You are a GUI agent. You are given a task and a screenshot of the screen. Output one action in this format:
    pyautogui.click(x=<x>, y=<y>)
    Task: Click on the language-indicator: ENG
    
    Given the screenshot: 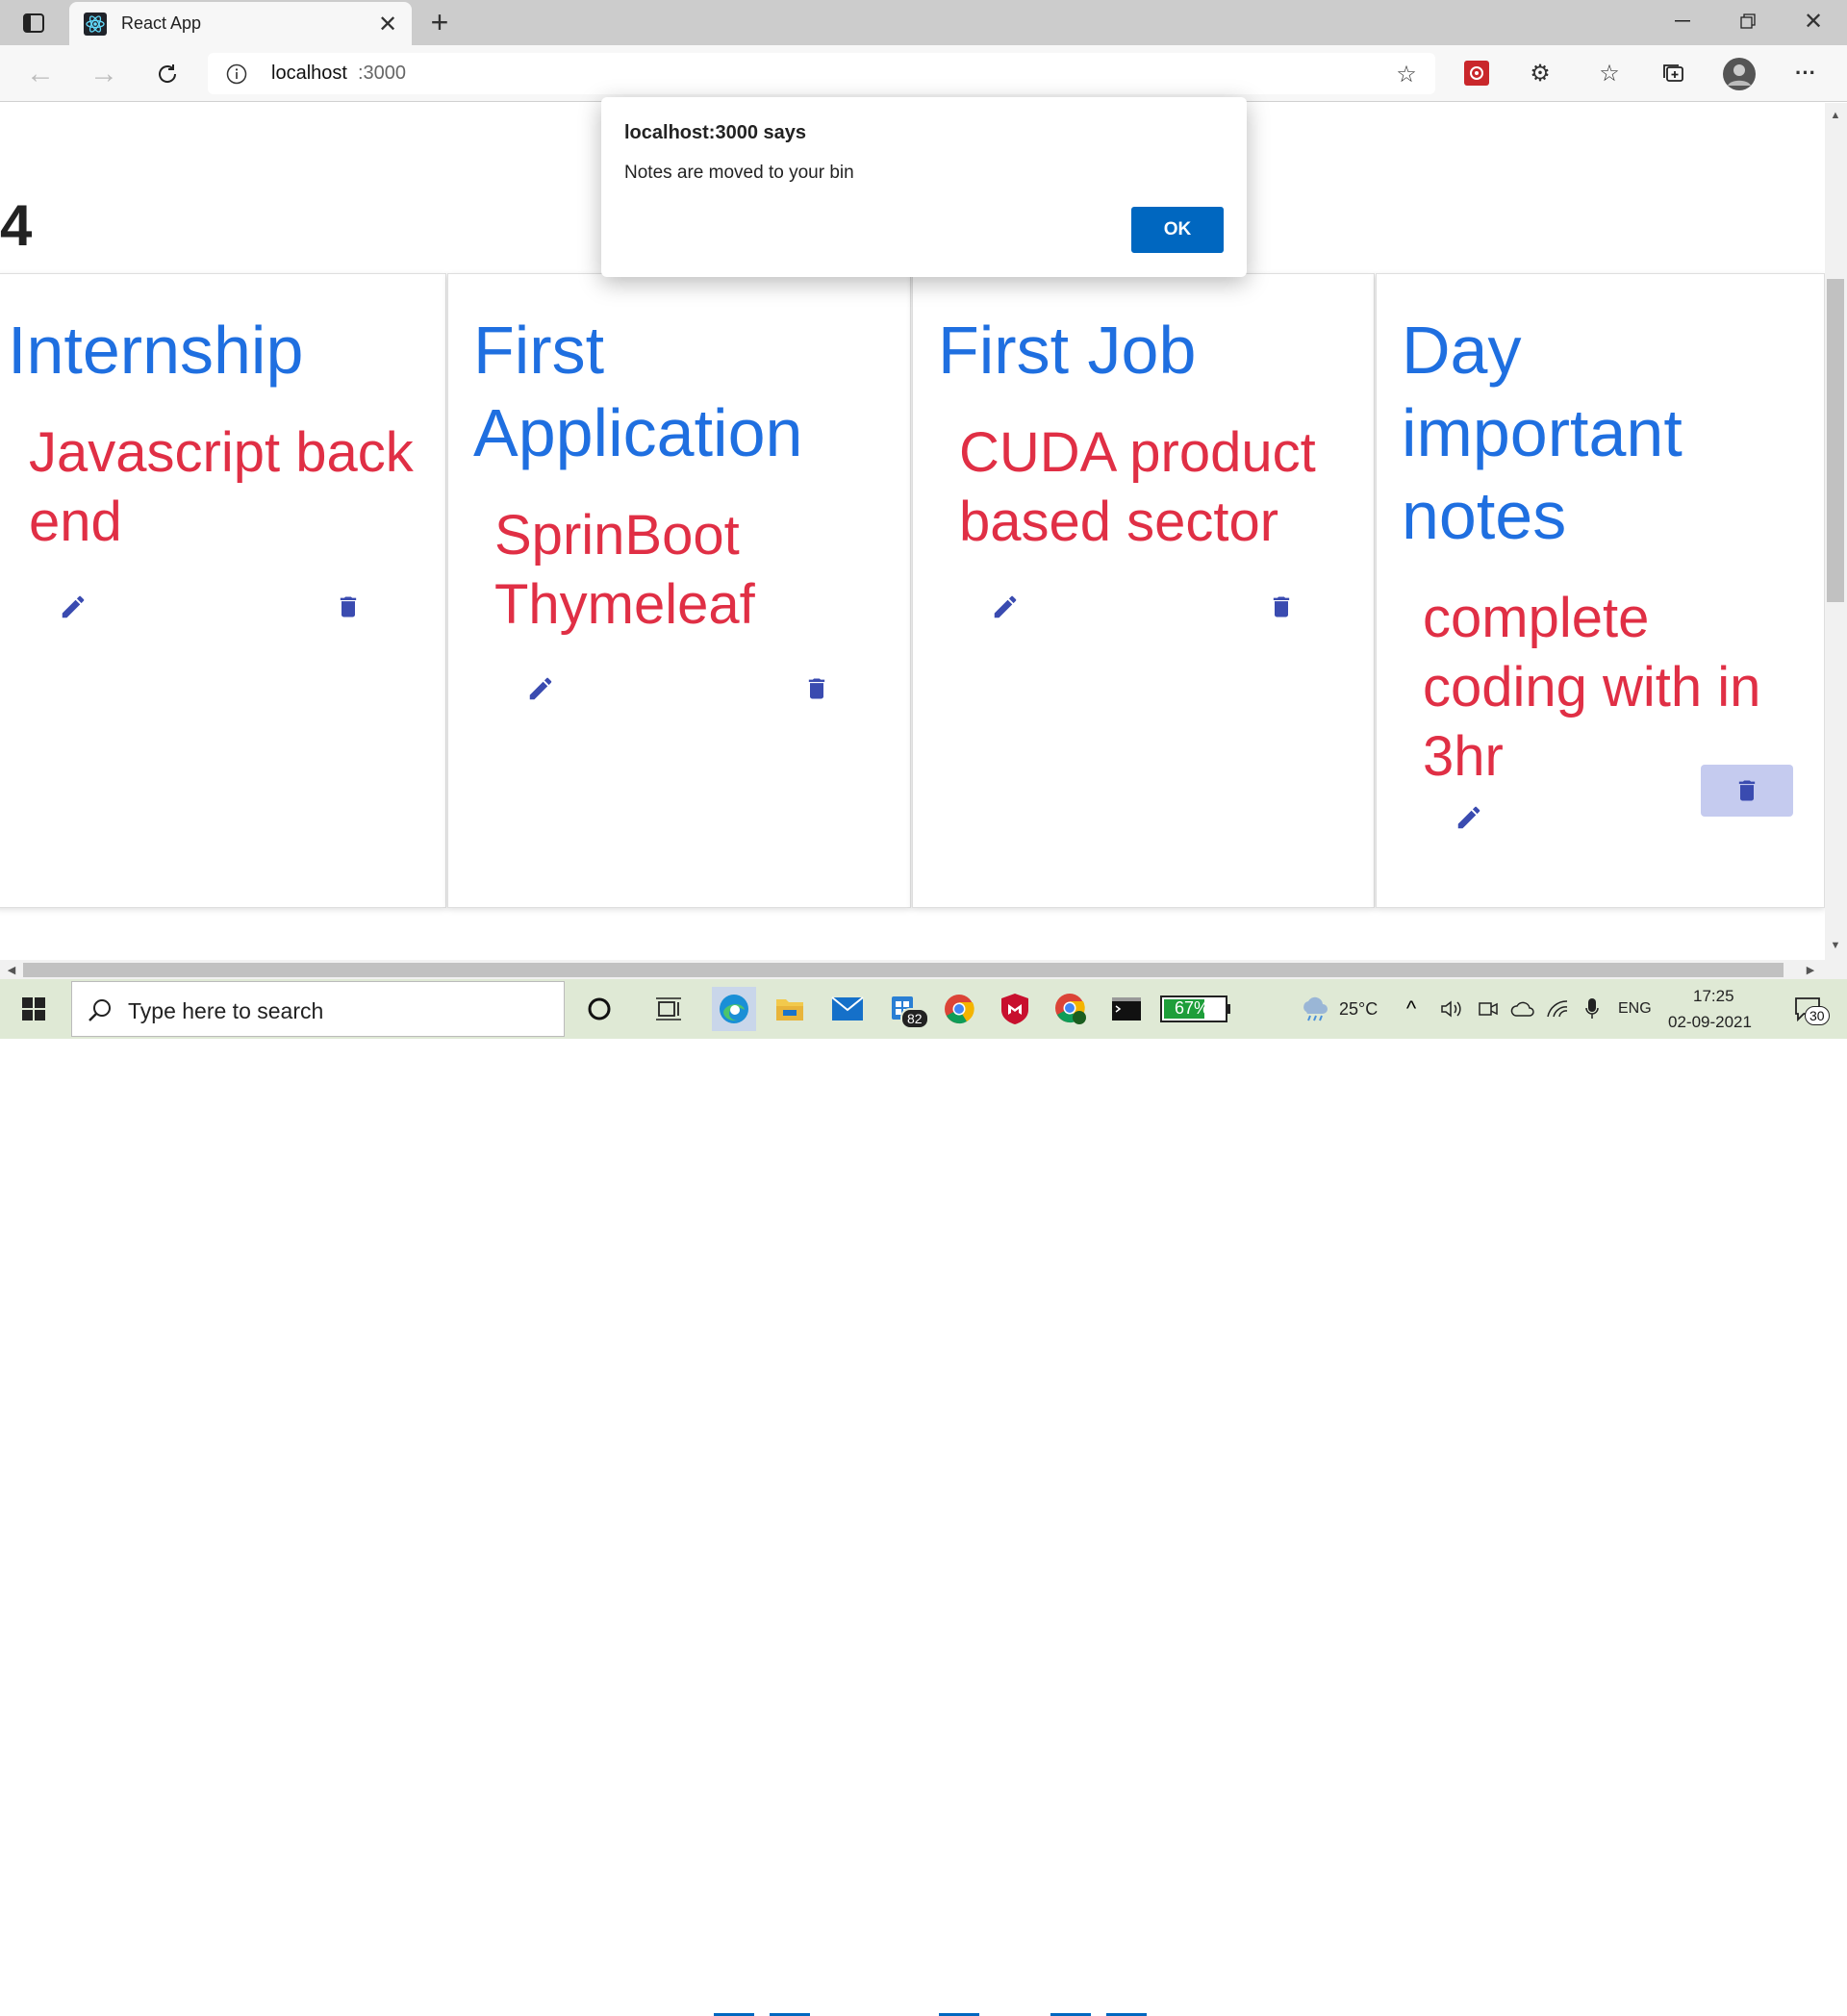 What is the action you would take?
    pyautogui.click(x=1635, y=1009)
    